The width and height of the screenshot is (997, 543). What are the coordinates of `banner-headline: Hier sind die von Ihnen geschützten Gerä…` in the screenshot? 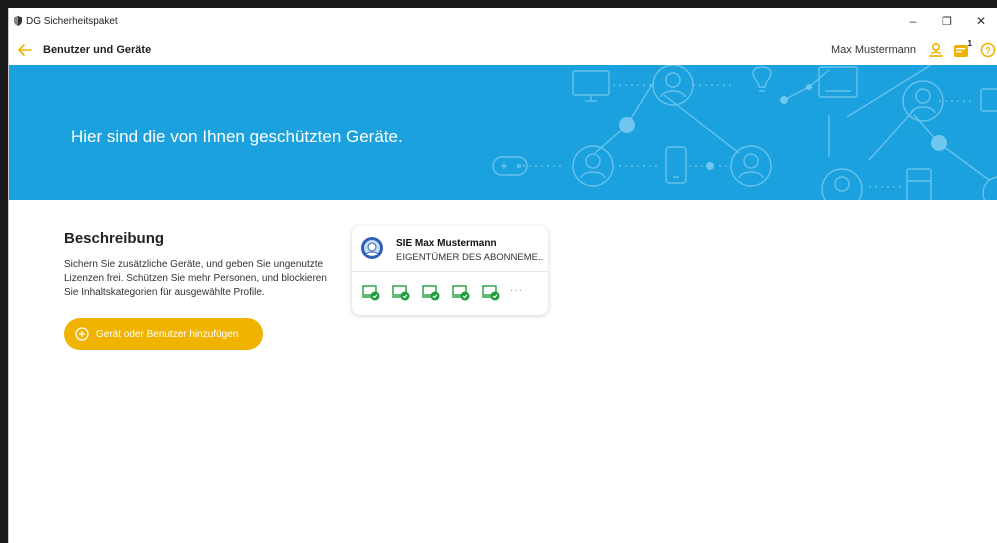 It's located at (237, 136).